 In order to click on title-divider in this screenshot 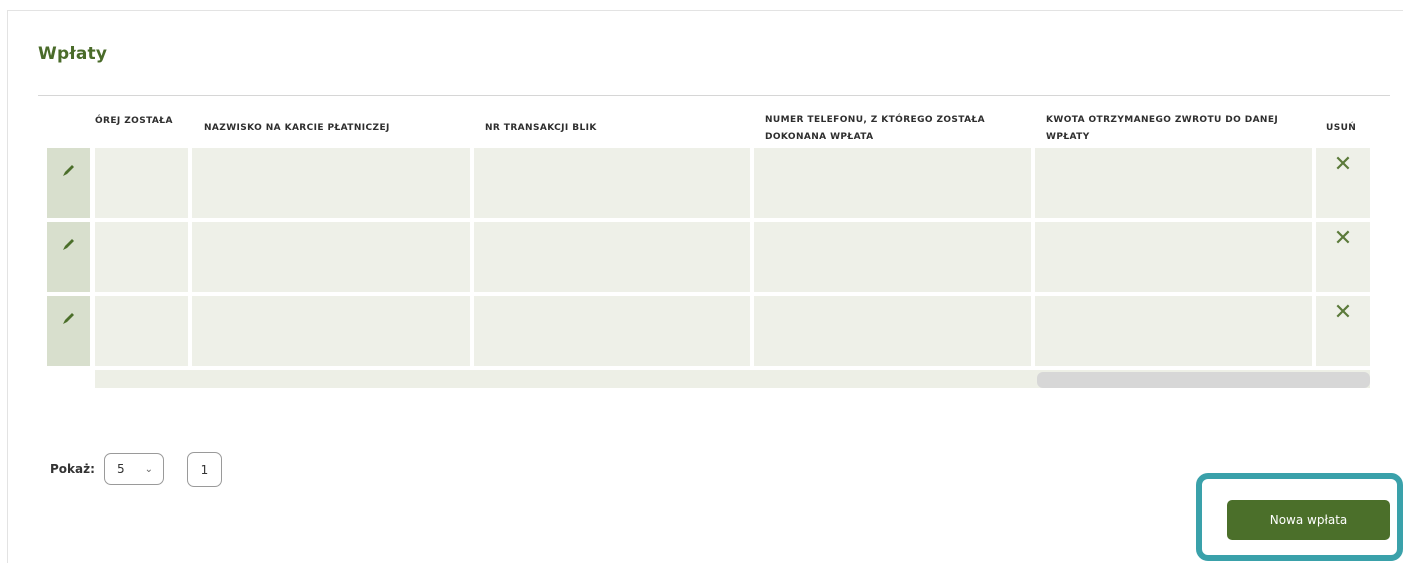, I will do `click(714, 95)`.